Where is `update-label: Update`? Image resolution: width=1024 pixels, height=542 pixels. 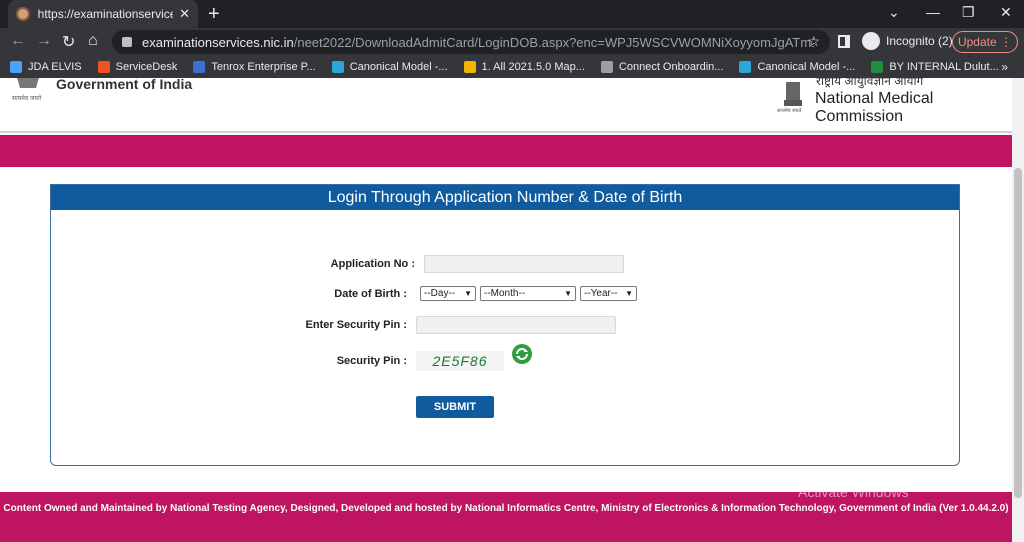 update-label: Update is located at coordinates (977, 42).